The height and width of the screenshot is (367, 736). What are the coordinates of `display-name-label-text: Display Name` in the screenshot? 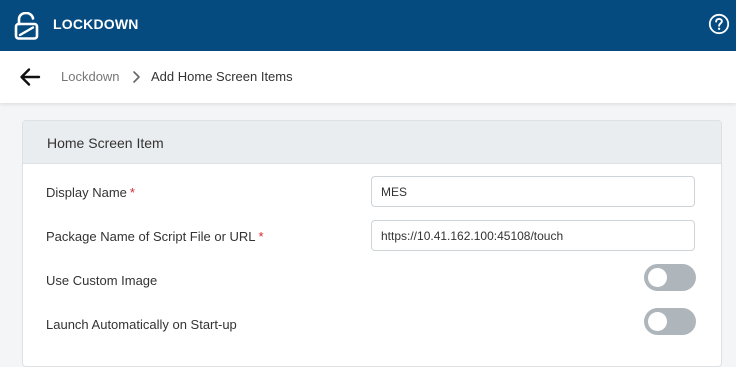 It's located at (86, 192).